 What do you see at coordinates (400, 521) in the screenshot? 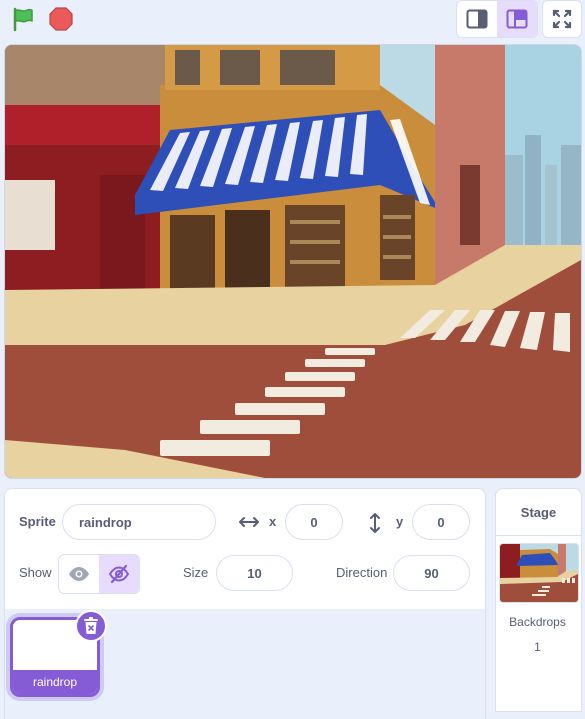
I see `y-label: y` at bounding box center [400, 521].